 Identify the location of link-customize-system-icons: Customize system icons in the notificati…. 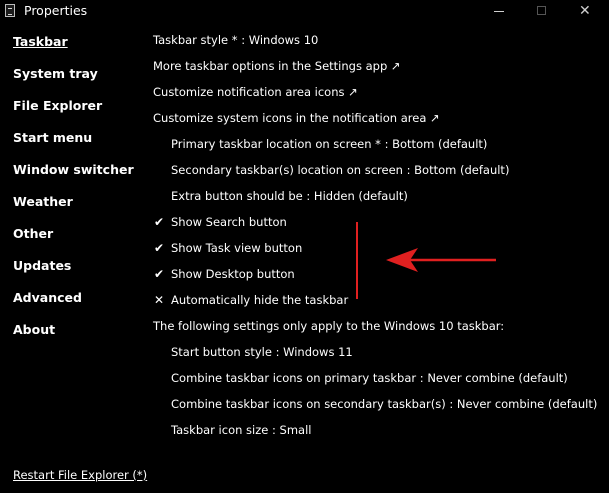
(296, 118).